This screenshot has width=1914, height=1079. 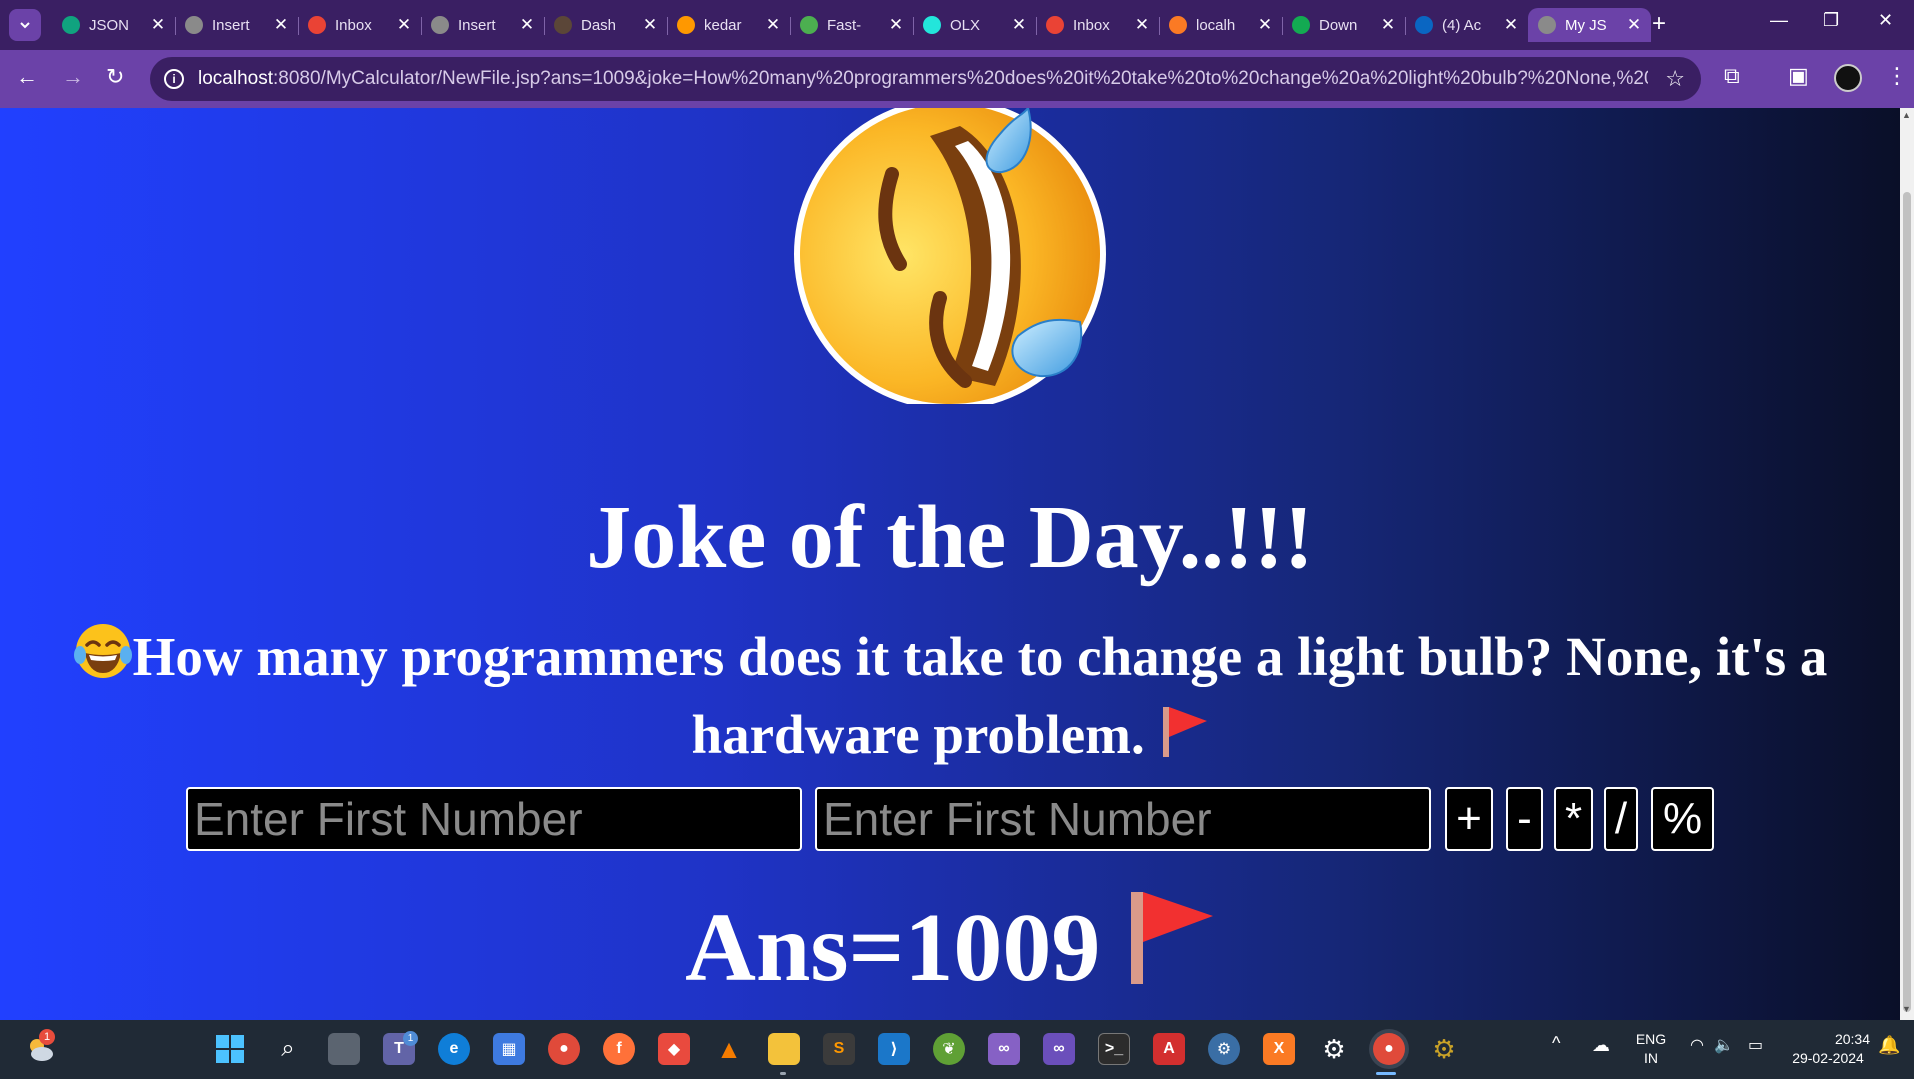 I want to click on restore-button: ❐, so click(x=1831, y=20).